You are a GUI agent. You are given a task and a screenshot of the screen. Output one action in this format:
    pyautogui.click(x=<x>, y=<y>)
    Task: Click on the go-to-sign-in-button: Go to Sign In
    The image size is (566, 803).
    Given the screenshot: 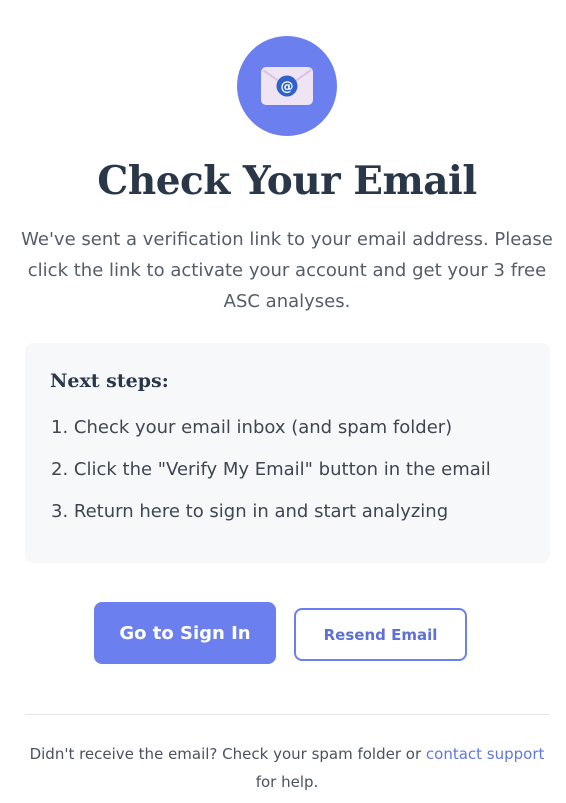 What is the action you would take?
    pyautogui.click(x=185, y=633)
    